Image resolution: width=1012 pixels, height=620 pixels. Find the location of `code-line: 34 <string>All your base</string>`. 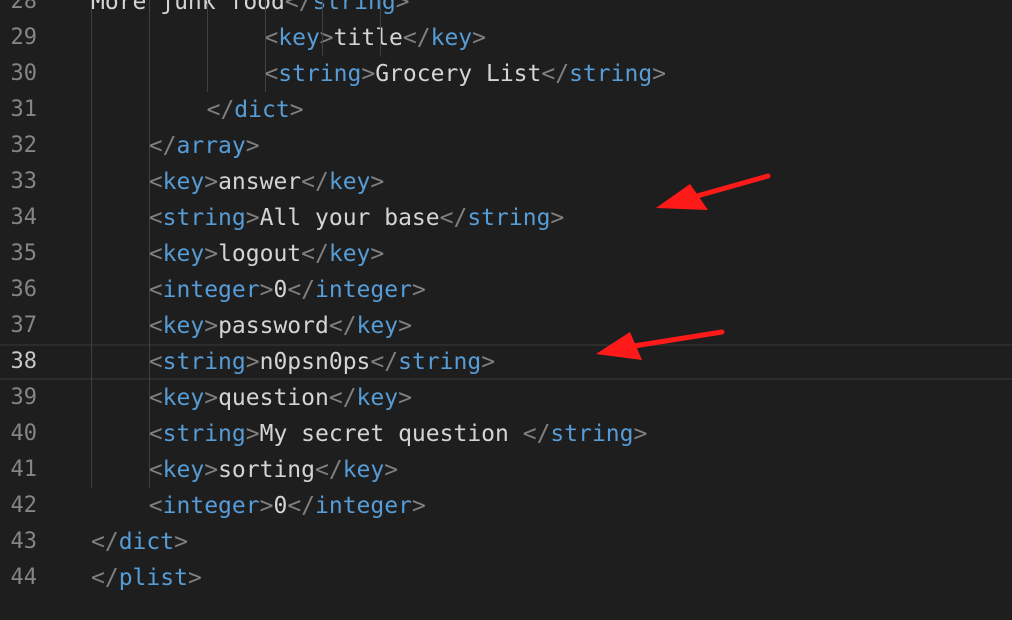

code-line: 34 <string>All your base</string> is located at coordinates (506, 218).